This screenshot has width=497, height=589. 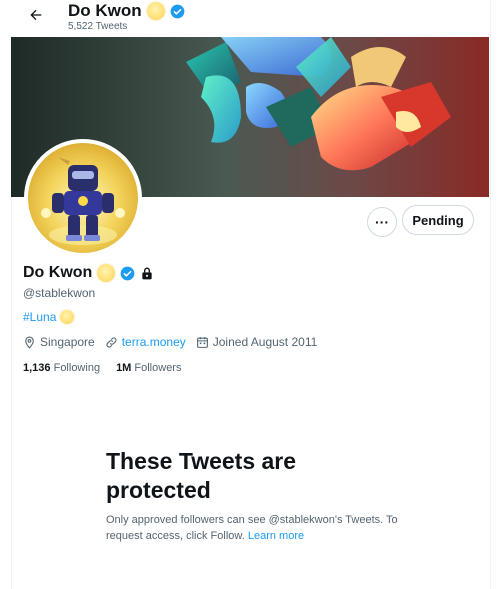 I want to click on followers-link: 1M Followers, so click(x=148, y=368).